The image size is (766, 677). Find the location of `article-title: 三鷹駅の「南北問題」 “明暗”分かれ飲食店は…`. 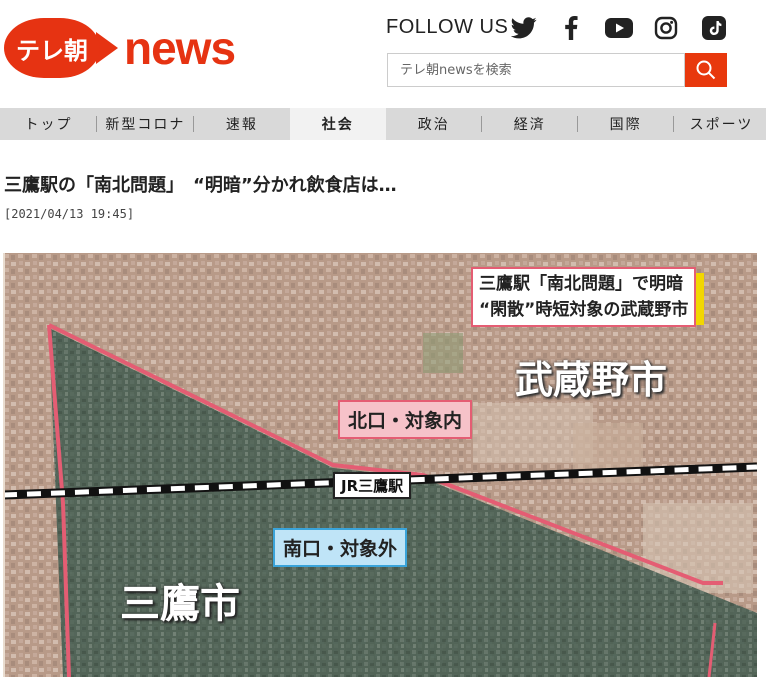

article-title: 三鷹駅の「南北問題」 “明暗”分かれ飲食店は… is located at coordinates (200, 185).